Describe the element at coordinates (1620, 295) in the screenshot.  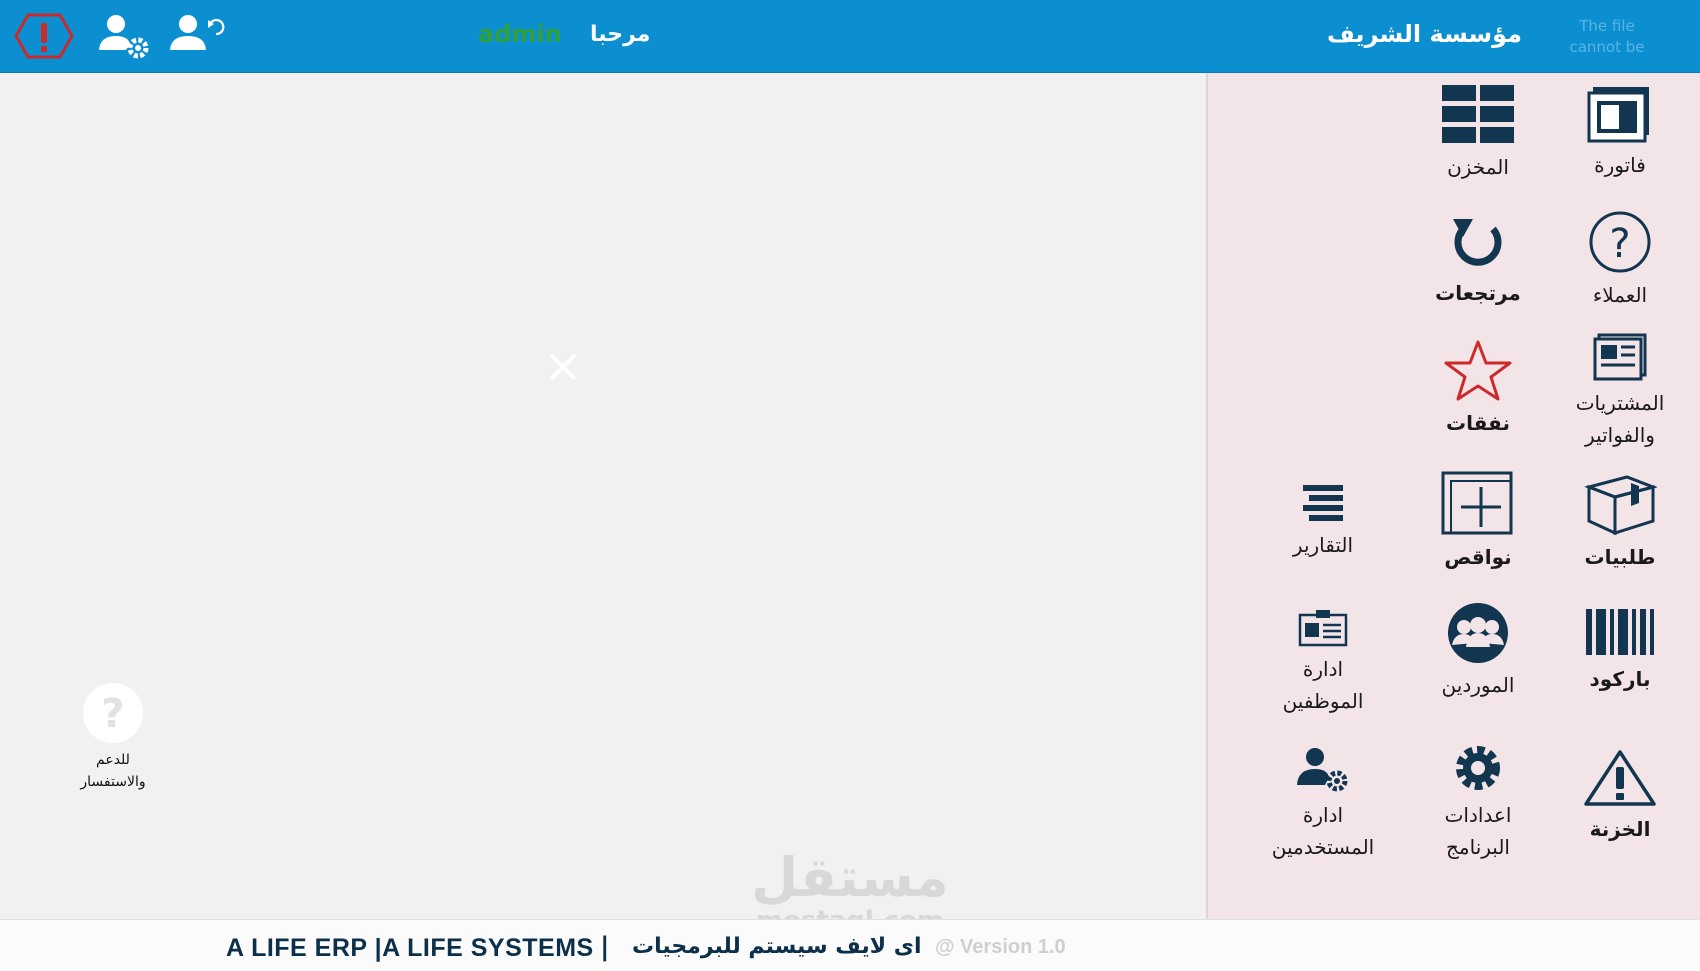
I see `menu-customers-label: العملاء` at that location.